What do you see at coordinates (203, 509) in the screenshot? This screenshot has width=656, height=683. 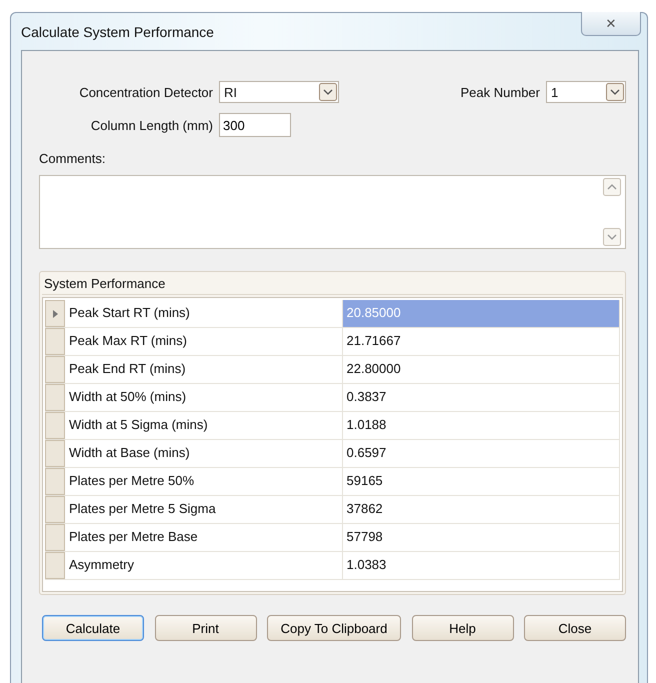 I see `table-cell: Plates per Metre 5 Sigma` at bounding box center [203, 509].